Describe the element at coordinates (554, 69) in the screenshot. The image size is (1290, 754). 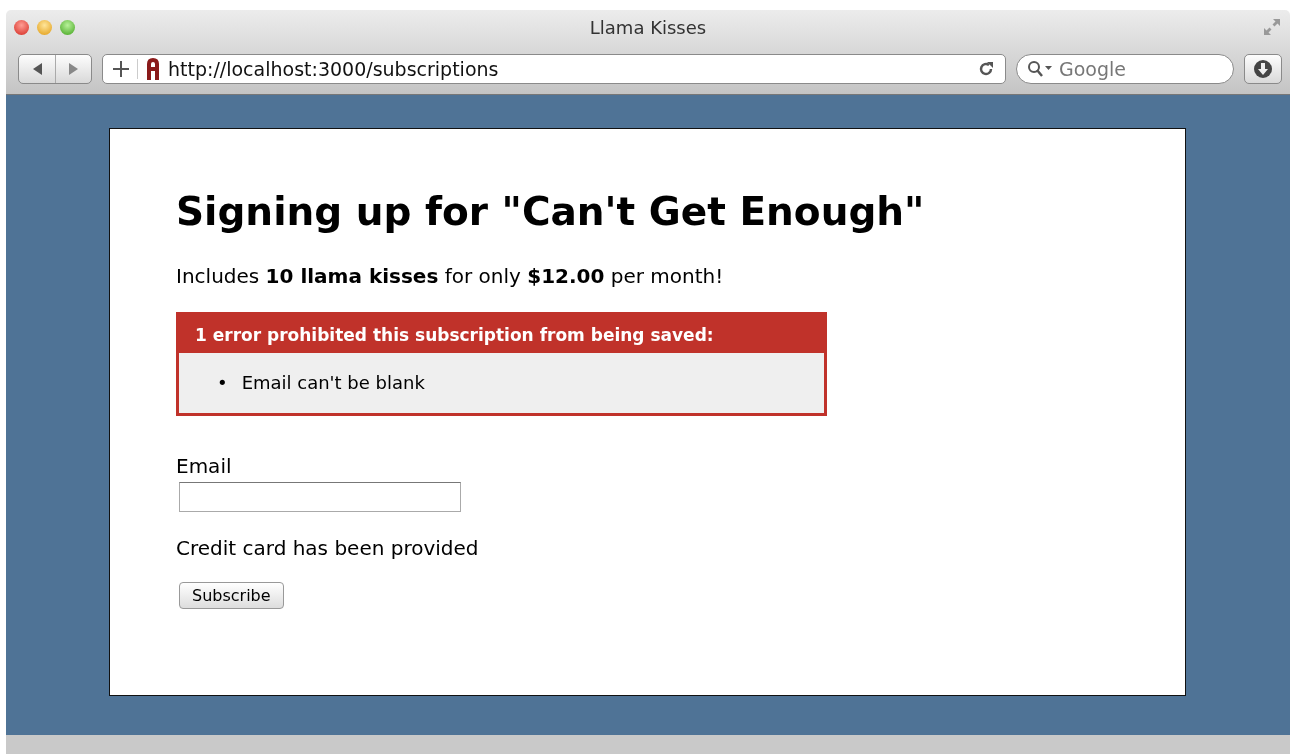
I see `address-field: http://localhost:3000/subscriptions` at that location.